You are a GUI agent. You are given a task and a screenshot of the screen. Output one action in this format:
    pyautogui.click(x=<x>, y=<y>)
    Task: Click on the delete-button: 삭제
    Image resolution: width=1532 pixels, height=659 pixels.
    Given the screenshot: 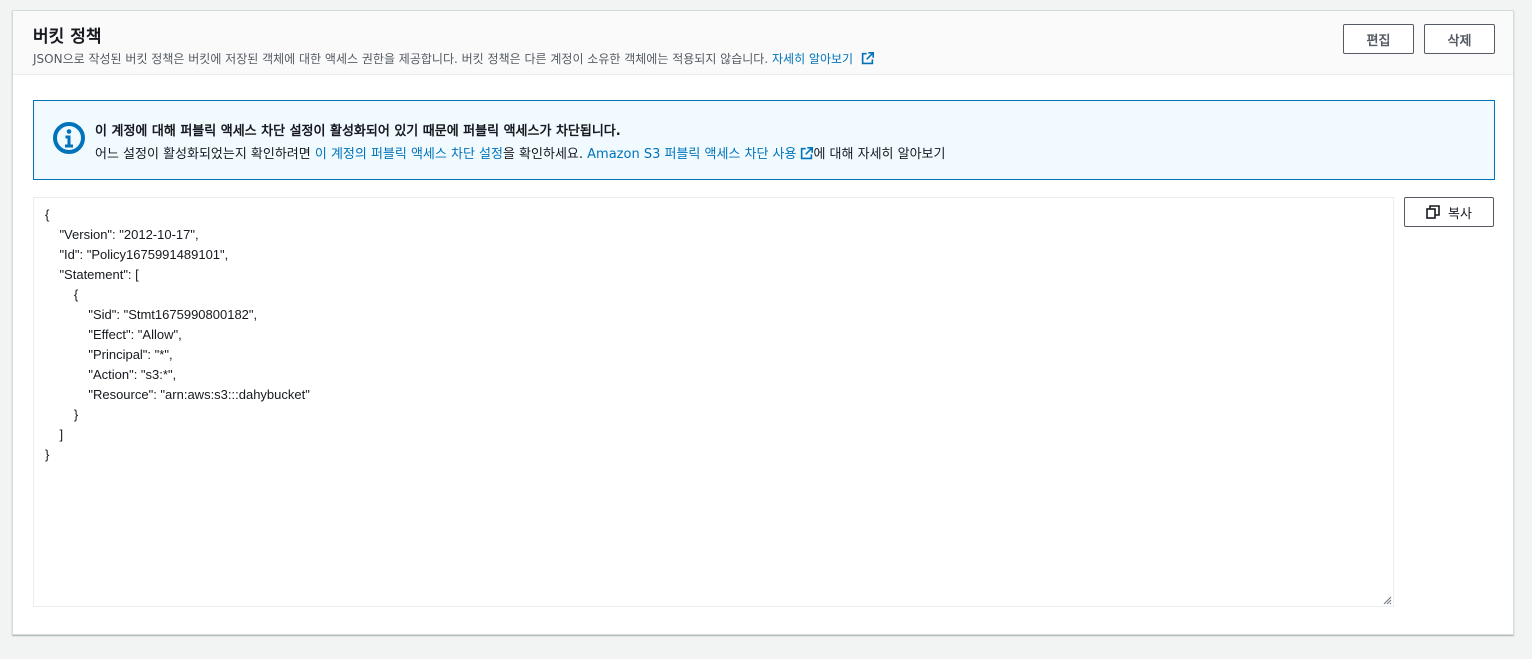 What is the action you would take?
    pyautogui.click(x=1459, y=39)
    